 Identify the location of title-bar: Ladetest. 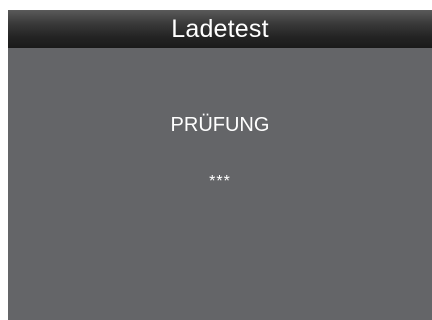
(220, 29).